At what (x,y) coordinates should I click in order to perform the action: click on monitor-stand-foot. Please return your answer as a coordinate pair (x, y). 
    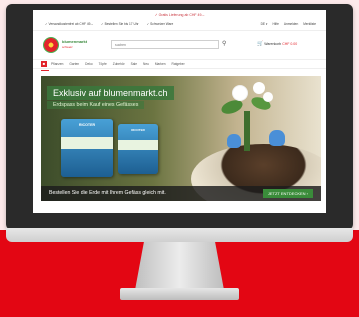
    Looking at the image, I should click on (179, 294).